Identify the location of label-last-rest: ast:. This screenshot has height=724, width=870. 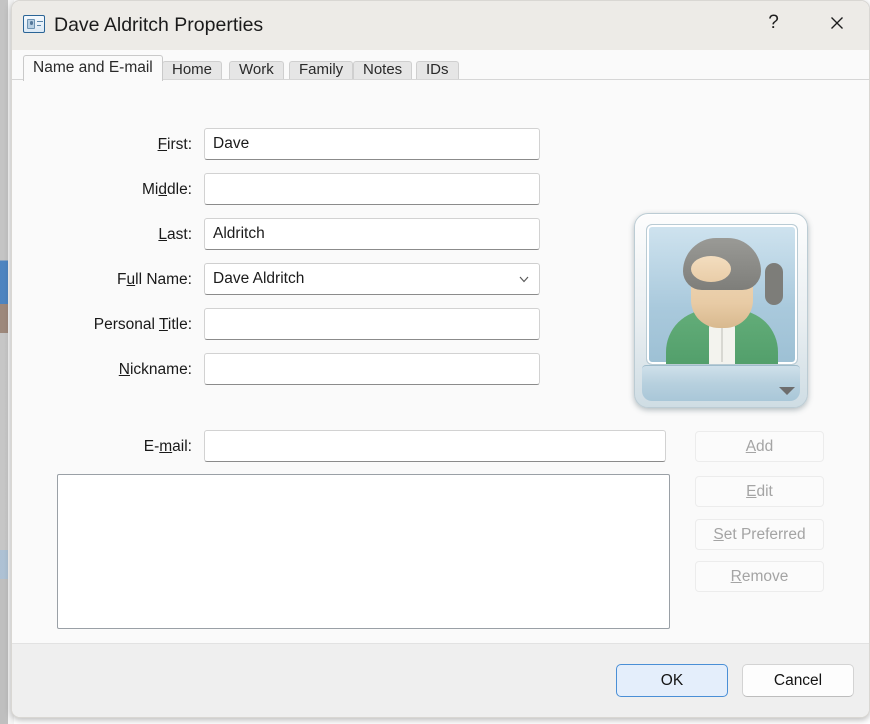
(179, 234).